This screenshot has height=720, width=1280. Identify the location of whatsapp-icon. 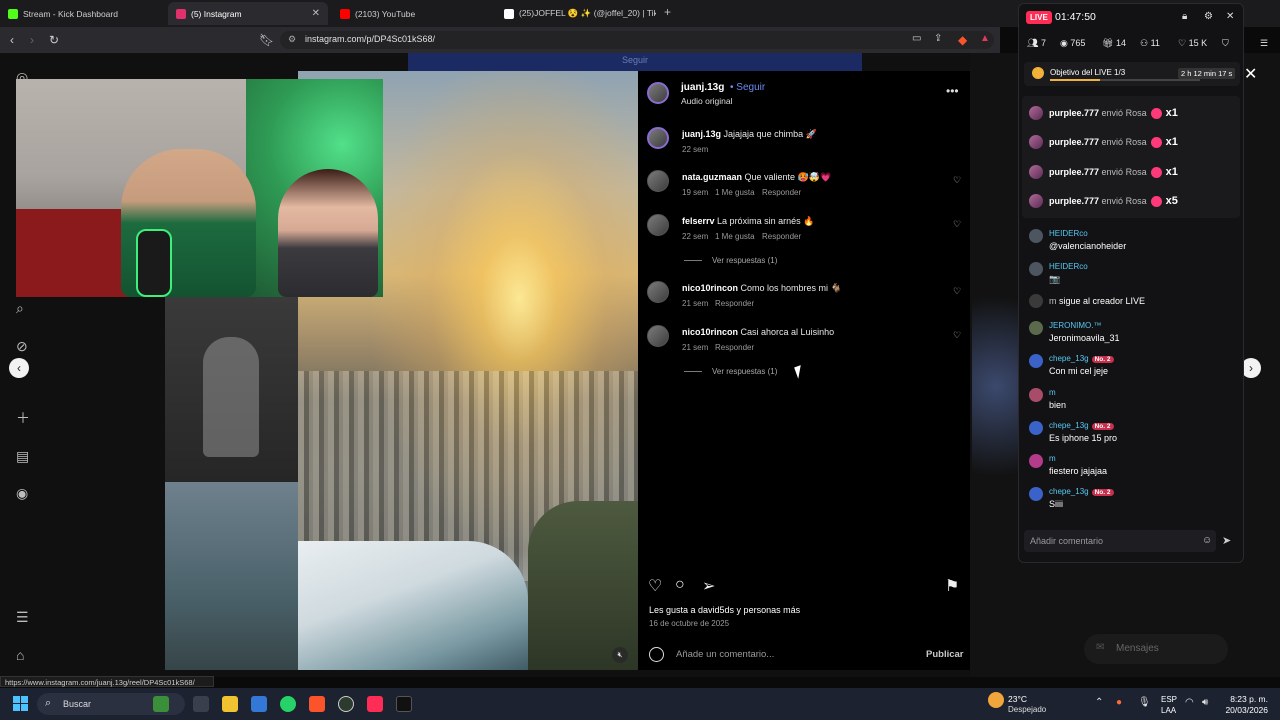
(288, 704).